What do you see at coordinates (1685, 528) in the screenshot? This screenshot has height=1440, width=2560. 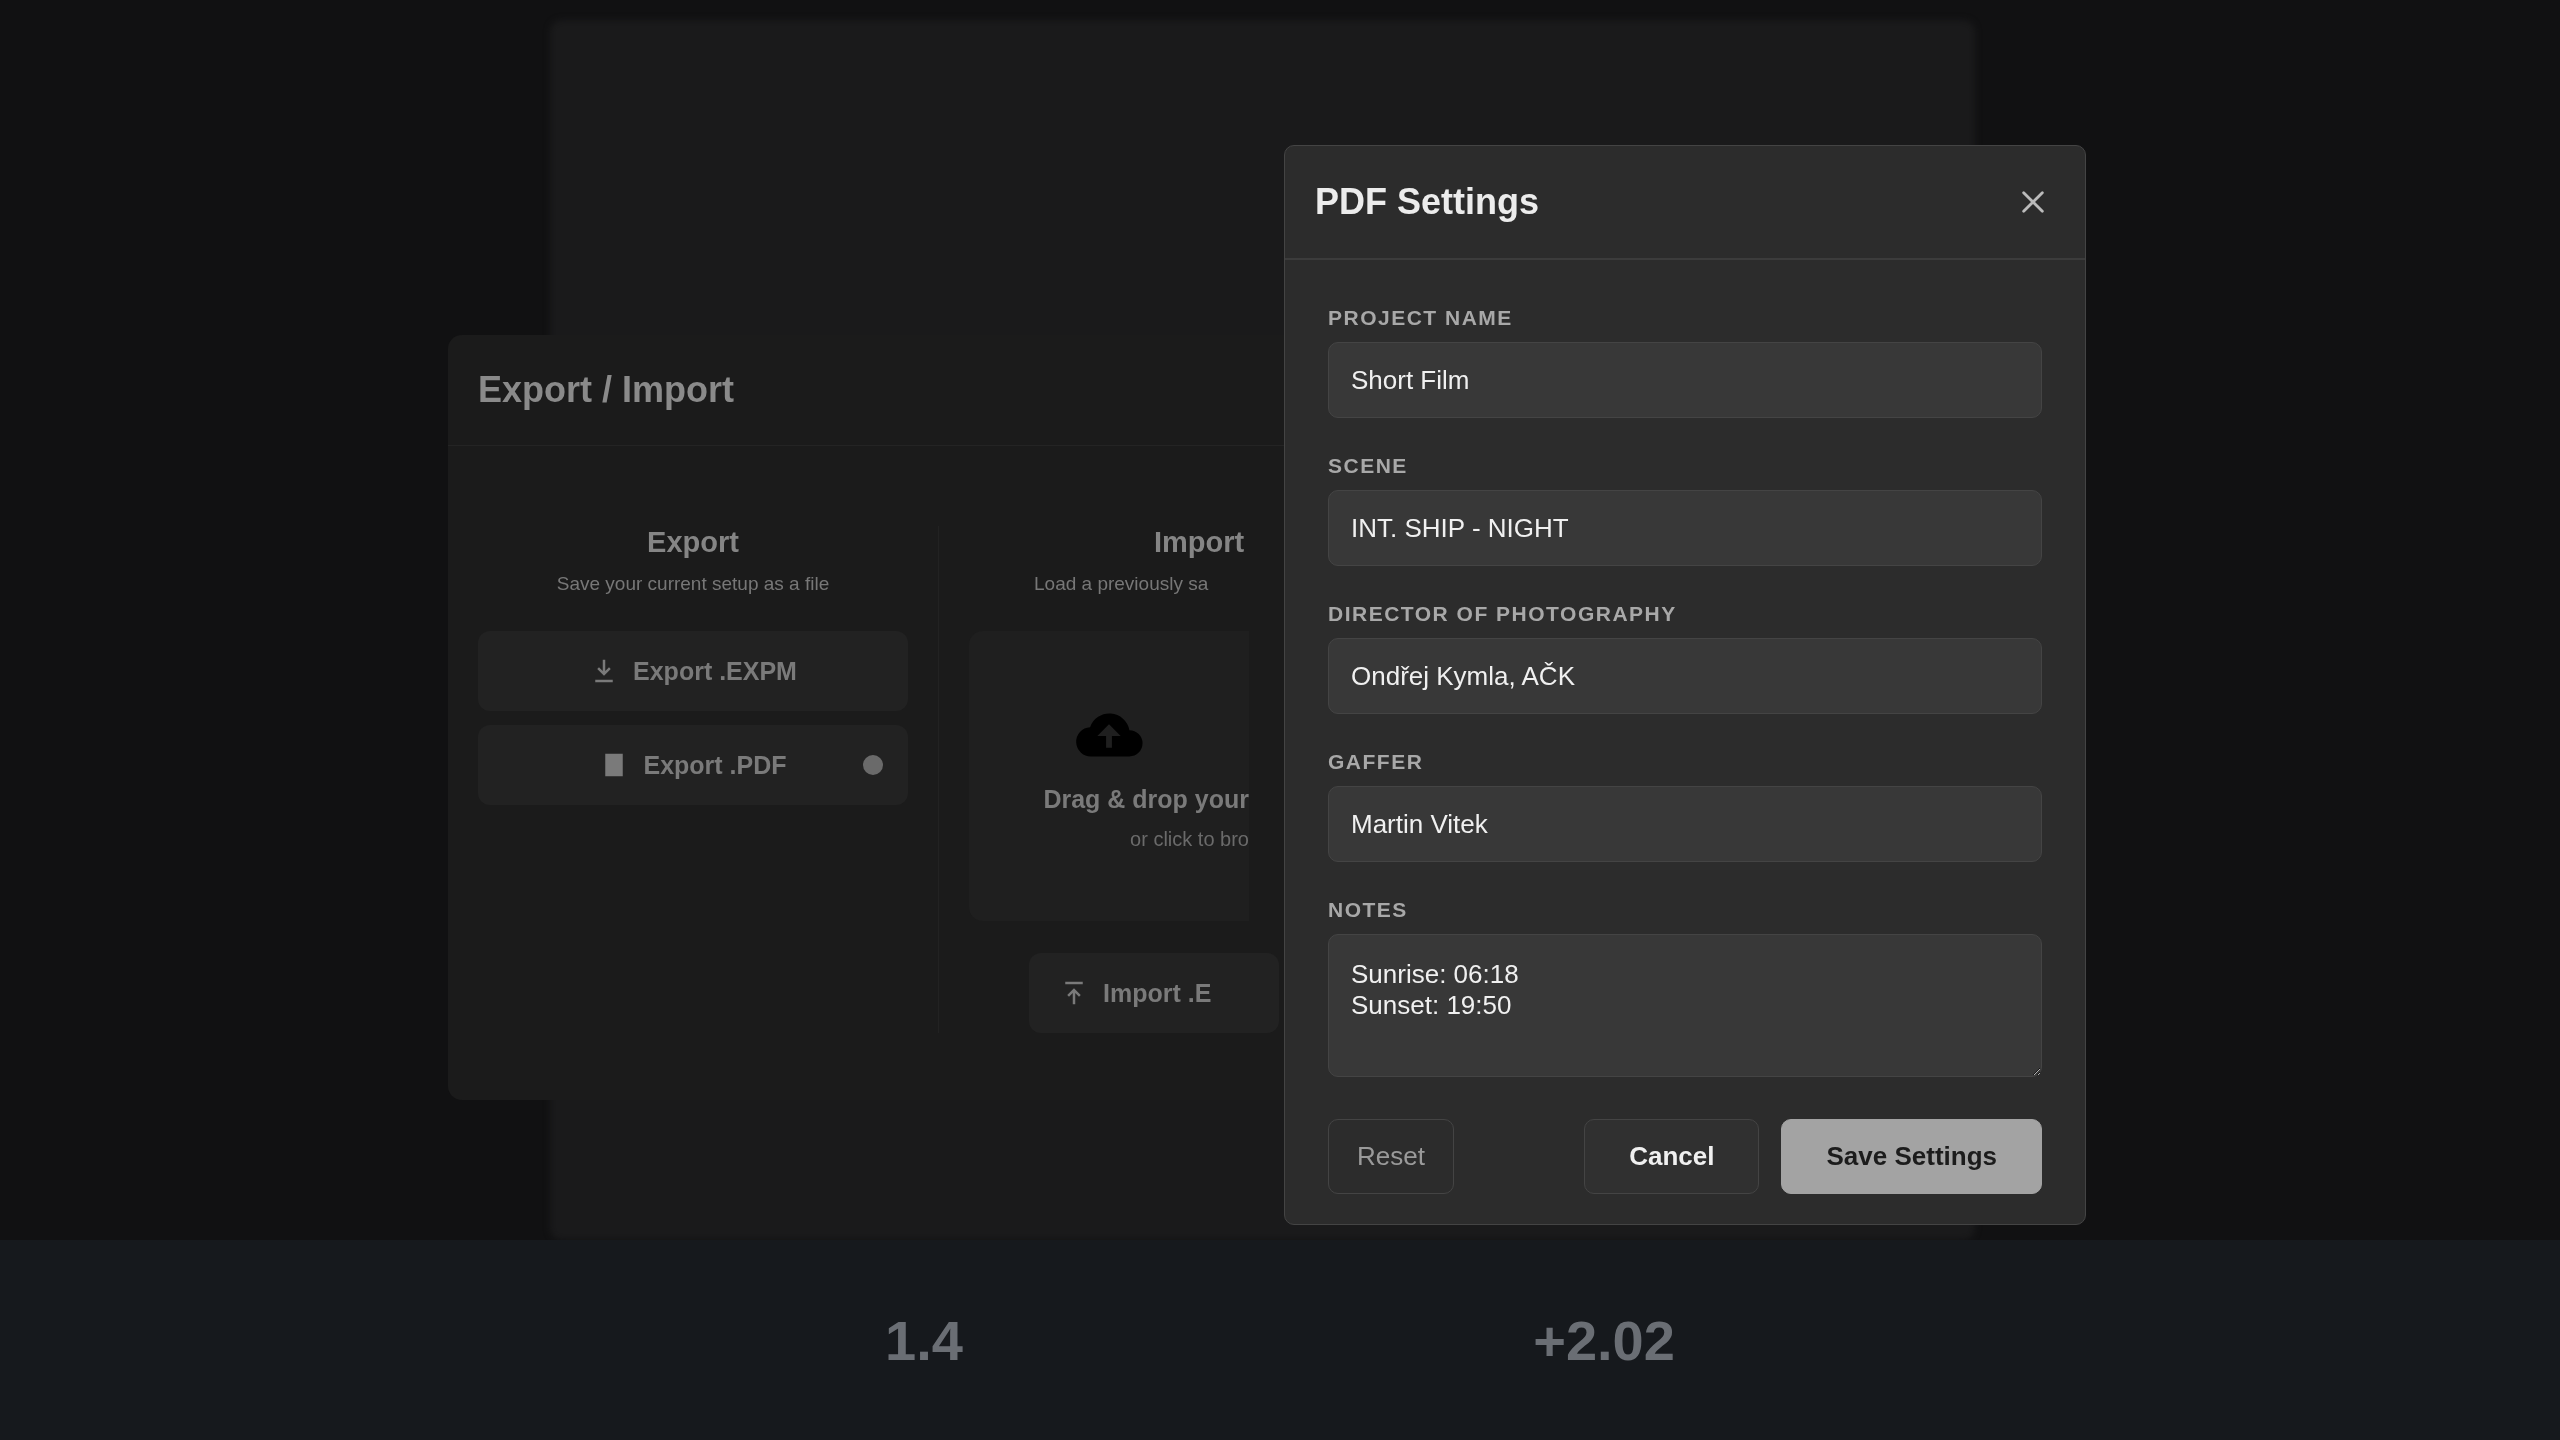 I see `text-field: INT. SHIP - NIGHT` at bounding box center [1685, 528].